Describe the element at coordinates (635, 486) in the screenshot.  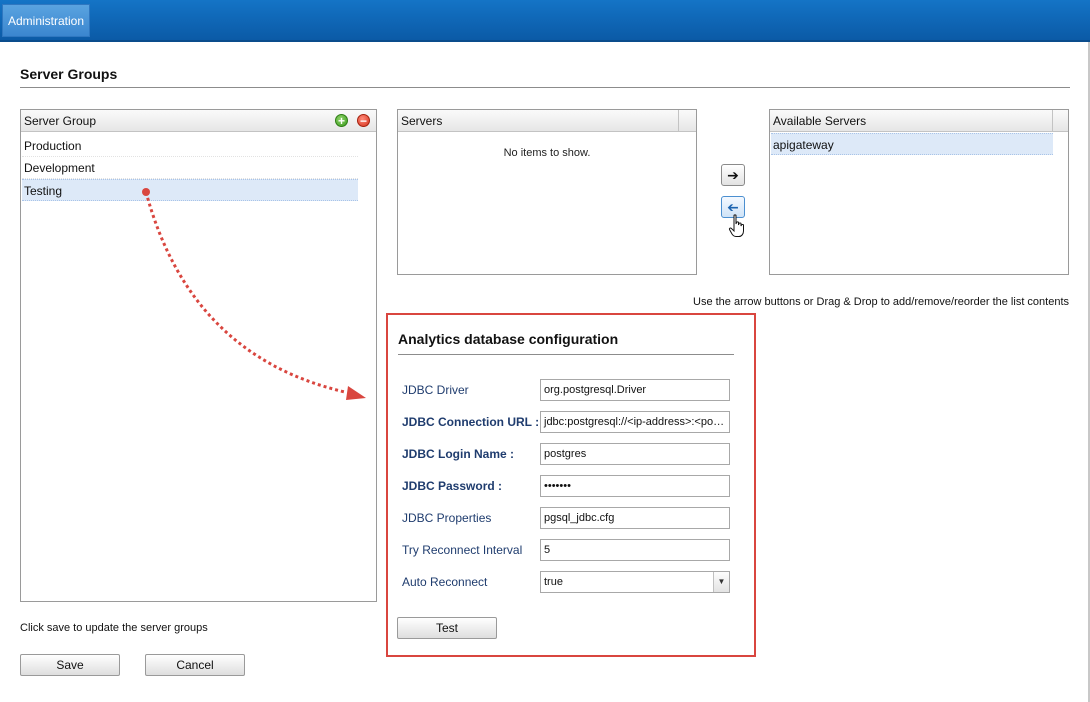
I see `jdbc-password-input: •••••••` at that location.